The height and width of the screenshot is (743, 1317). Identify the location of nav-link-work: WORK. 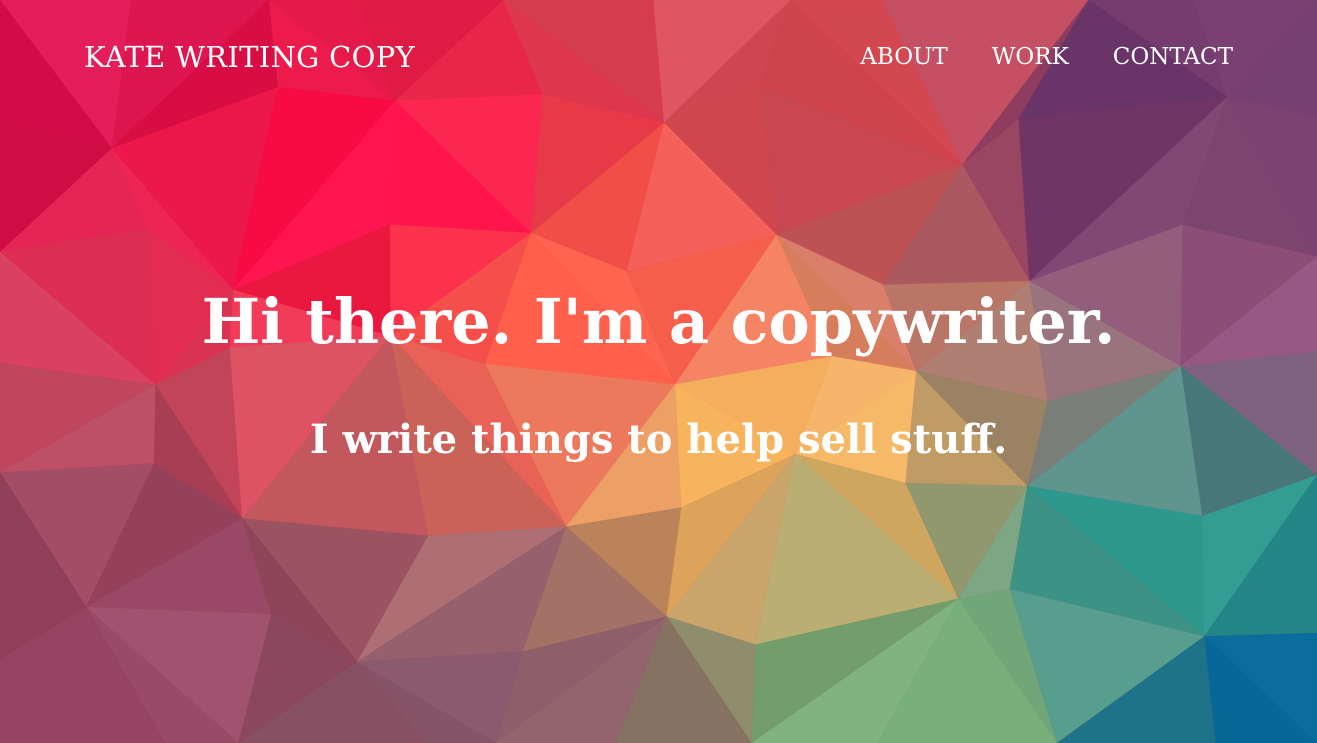
(1030, 57).